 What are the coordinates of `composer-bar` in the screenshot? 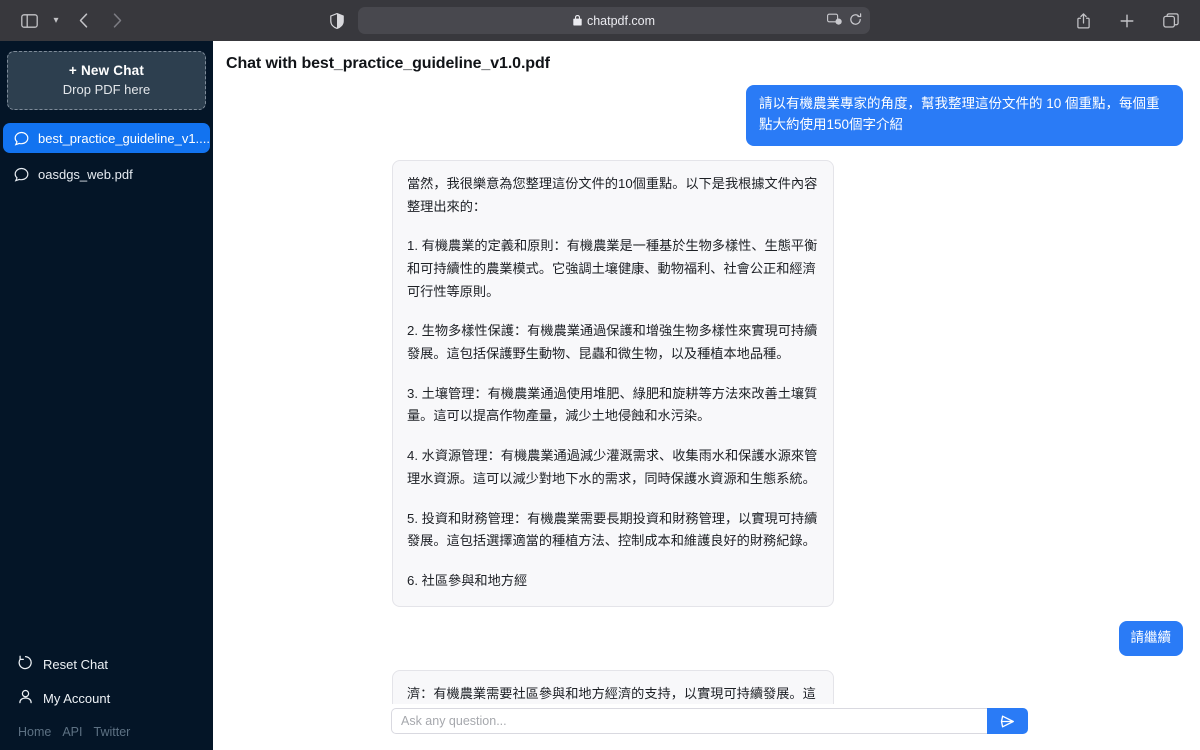 It's located at (706, 727).